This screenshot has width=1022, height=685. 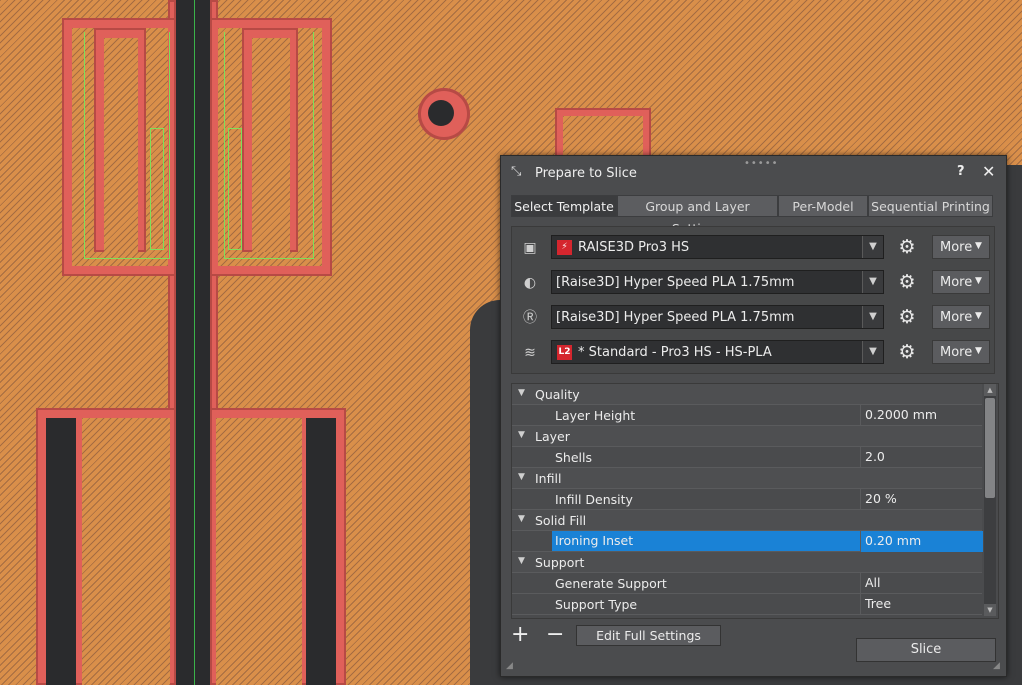 What do you see at coordinates (747, 415) in the screenshot?
I see `param-layer-height: Layer Height 0.2000 mm` at bounding box center [747, 415].